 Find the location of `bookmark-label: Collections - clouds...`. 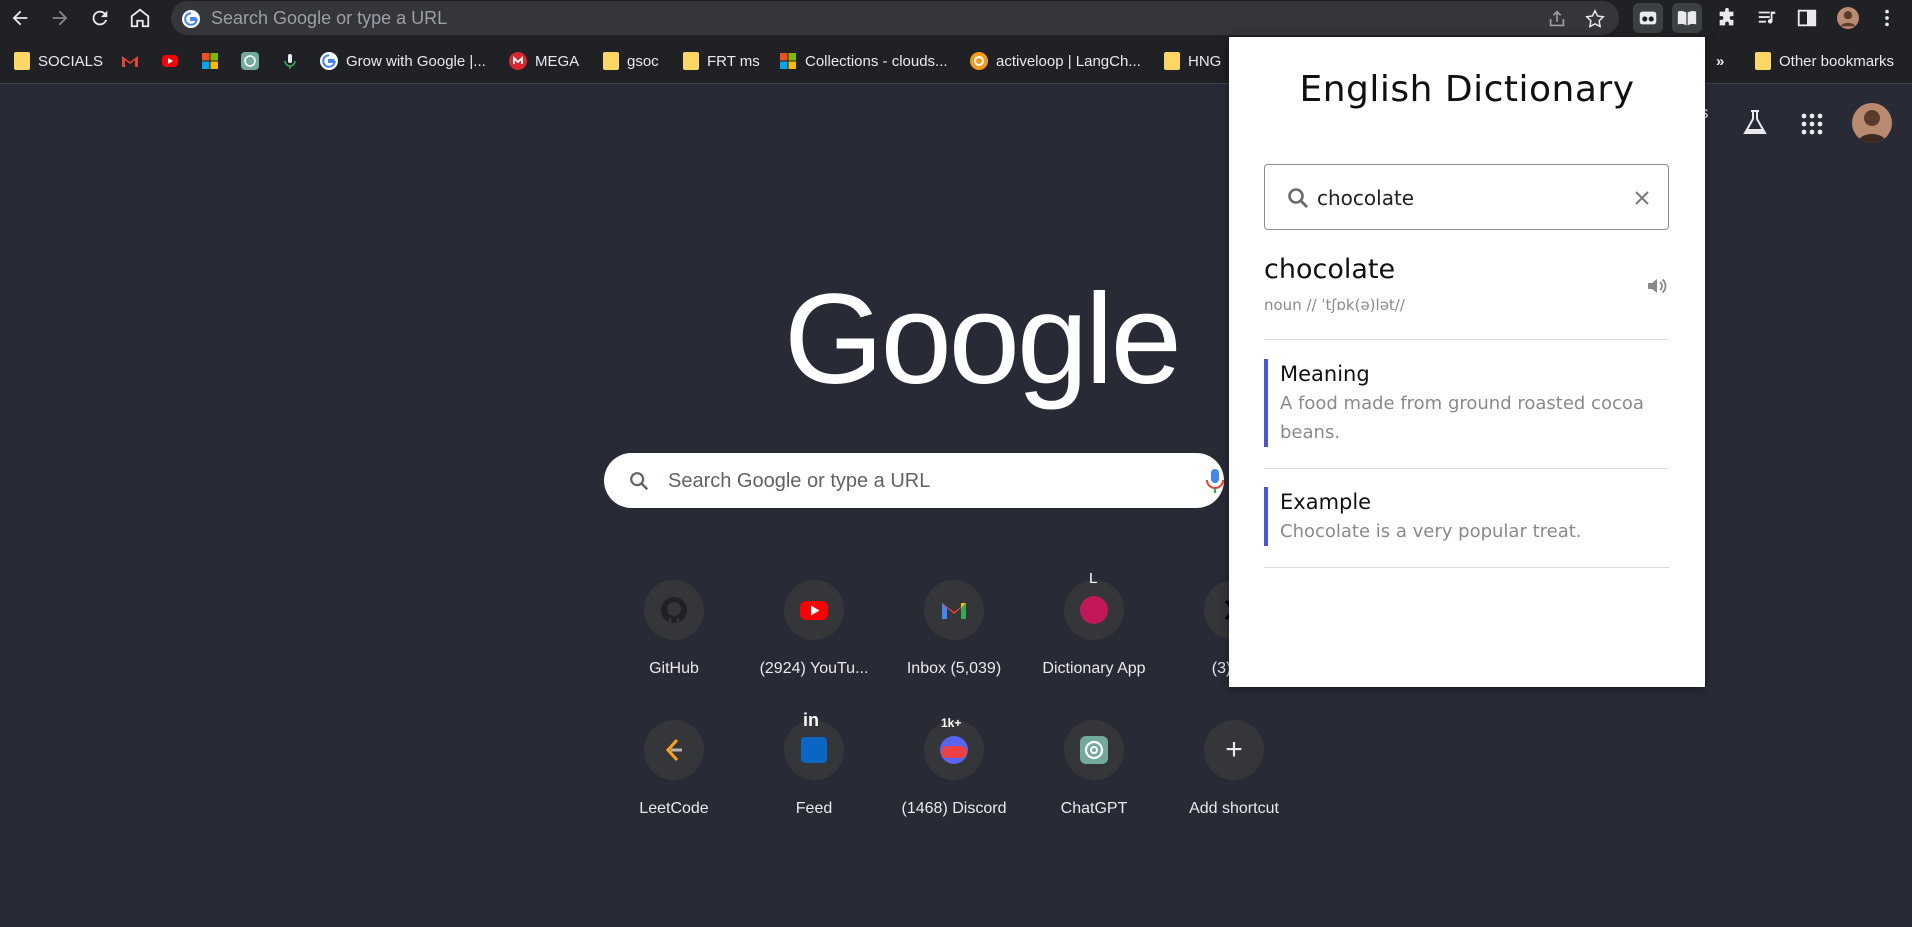

bookmark-label: Collections - clouds... is located at coordinates (876, 61).